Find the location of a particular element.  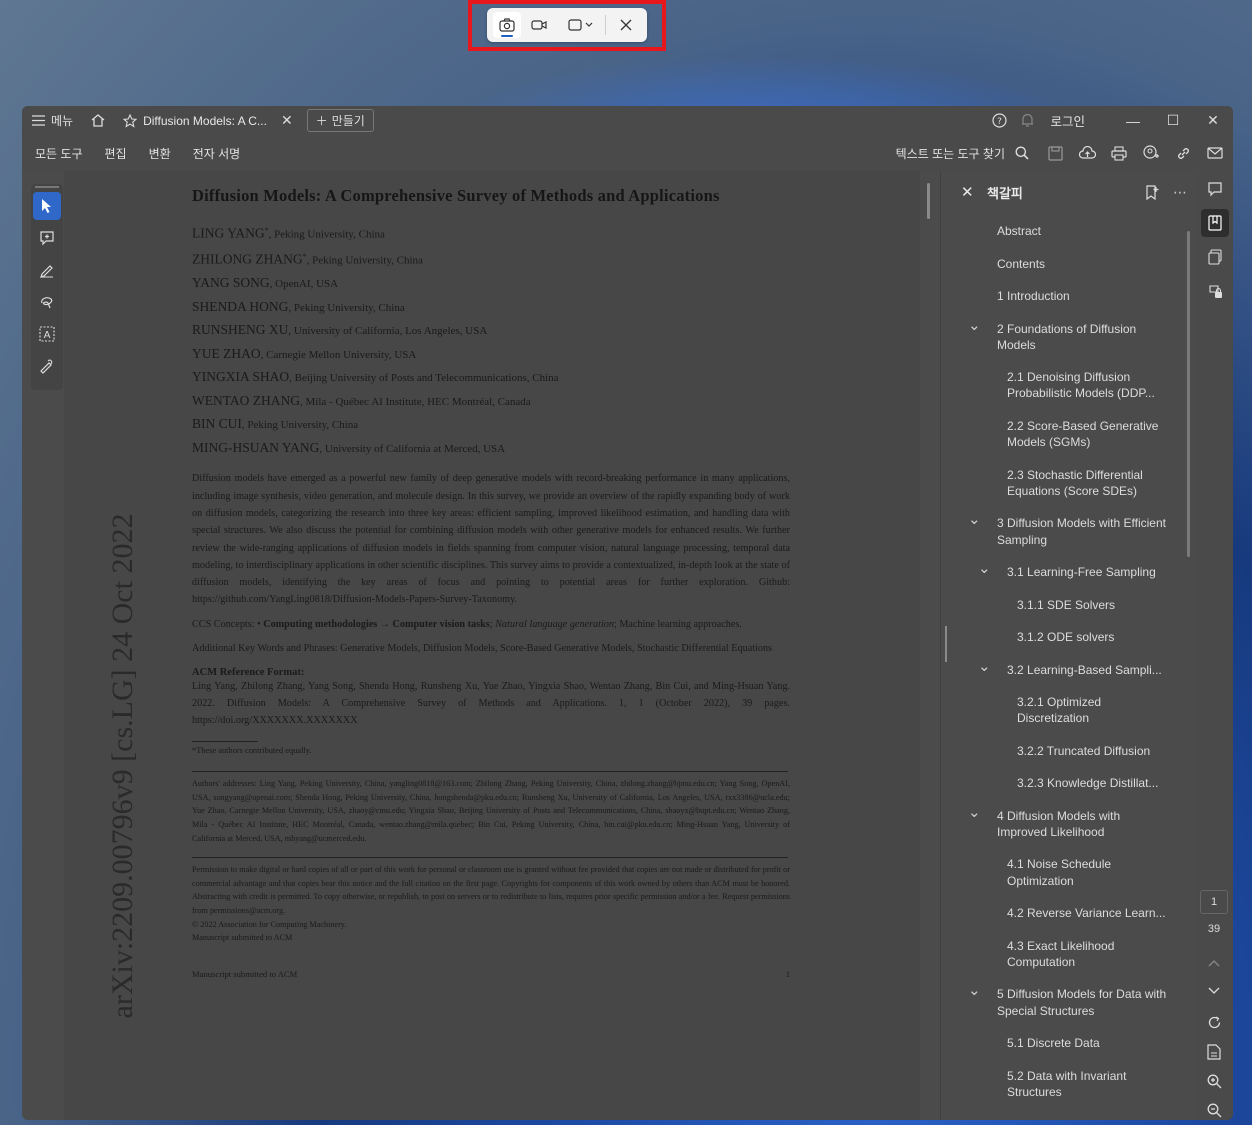

author-name: YINGXIA SHAO is located at coordinates (241, 377).